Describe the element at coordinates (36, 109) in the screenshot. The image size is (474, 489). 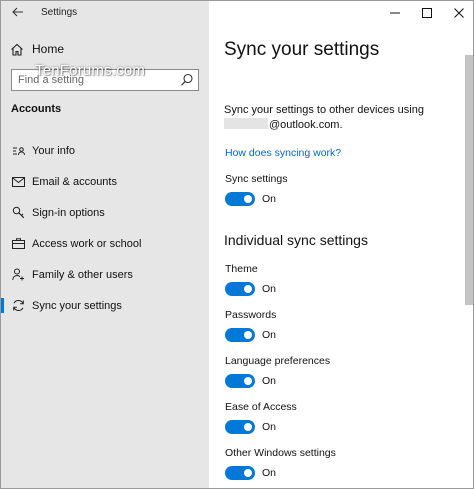
I see `section-title: Accounts` at that location.